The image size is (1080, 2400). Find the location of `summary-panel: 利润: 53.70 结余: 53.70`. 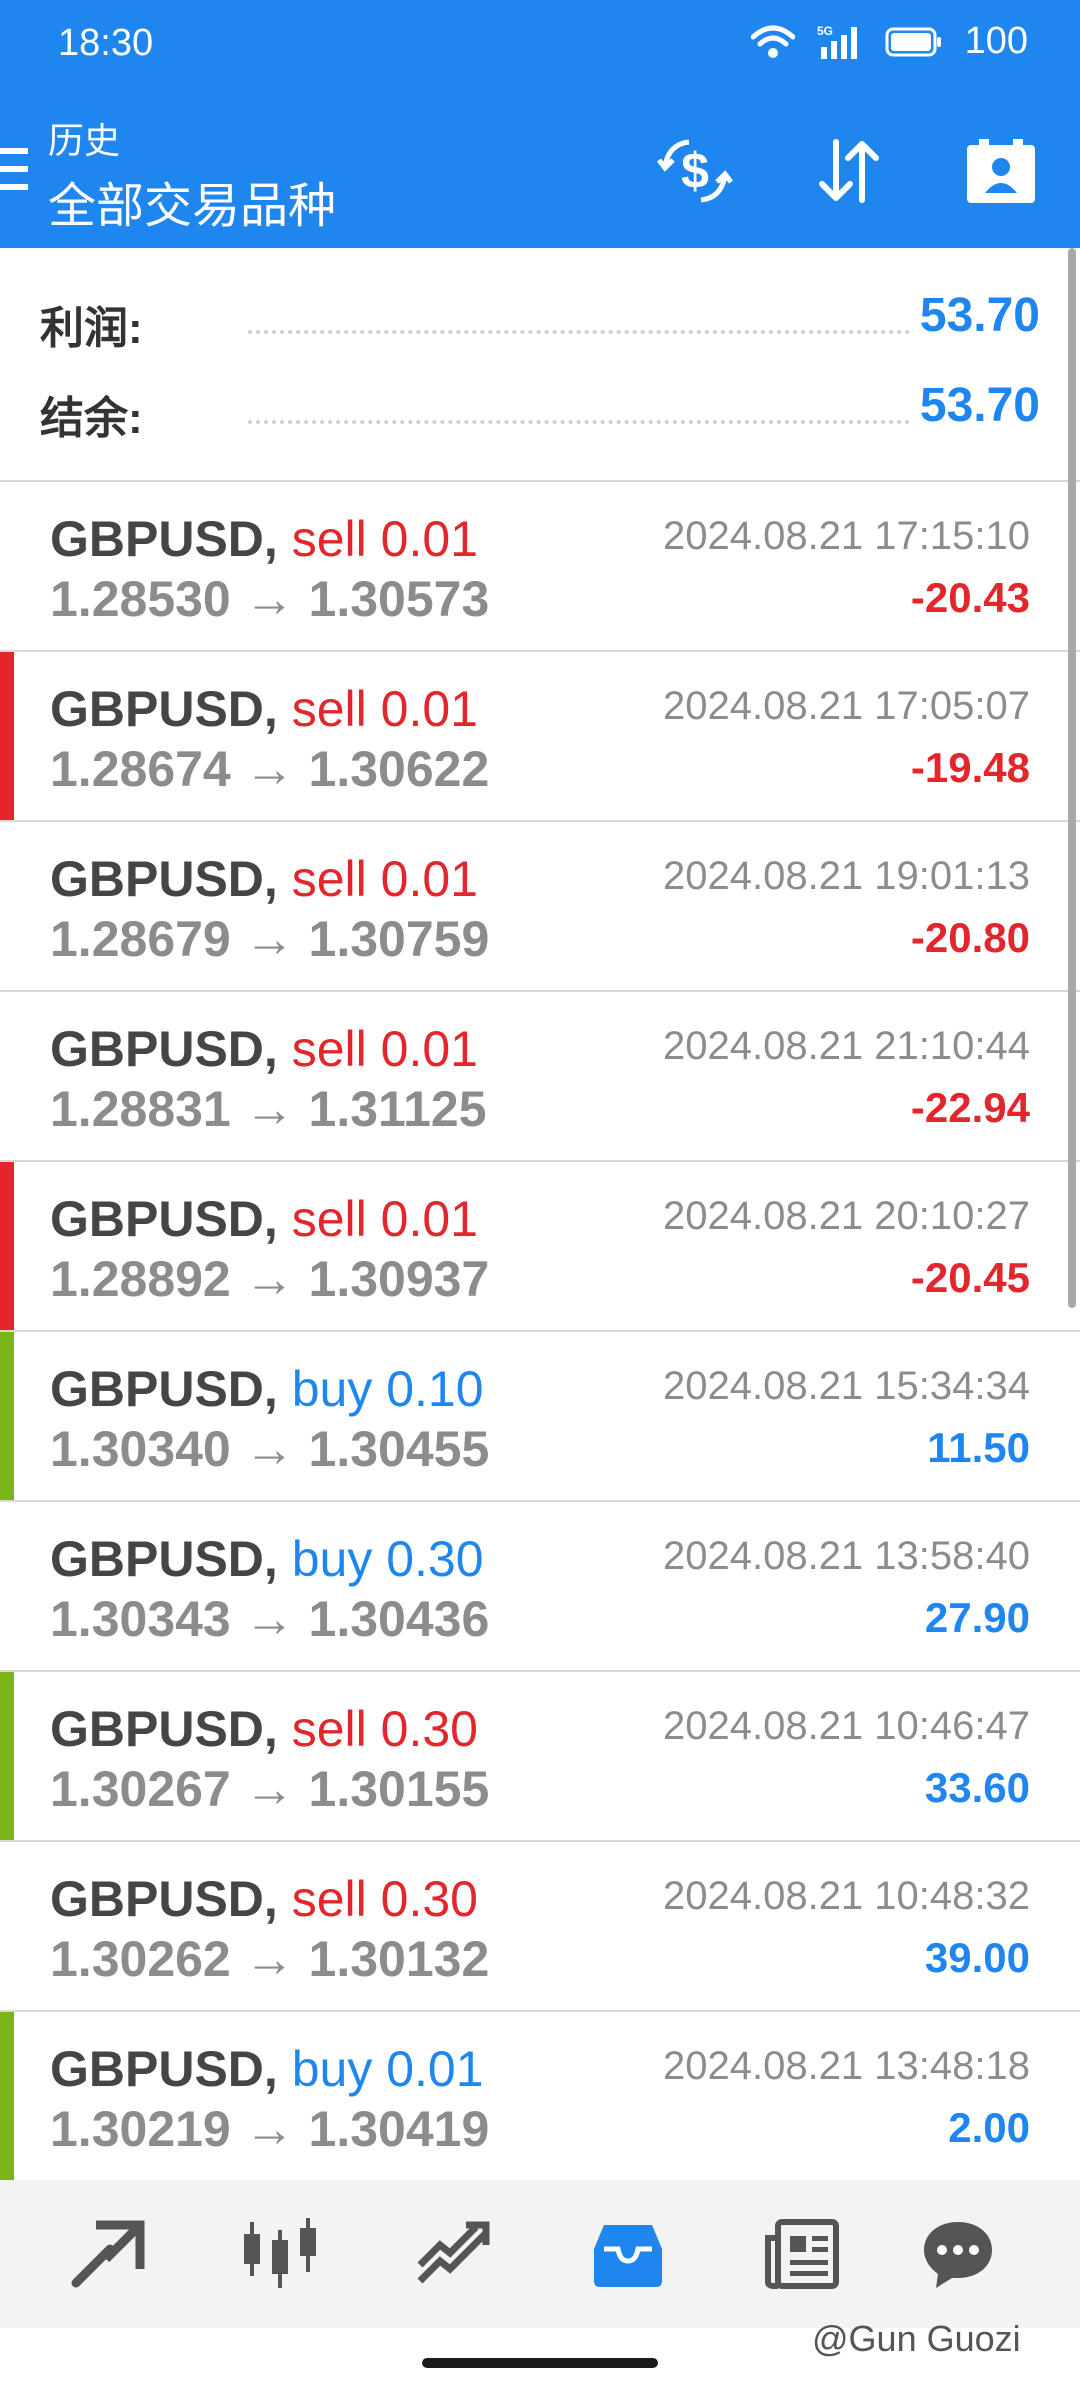

summary-panel: 利润: 53.70 结余: 53.70 is located at coordinates (540, 364).